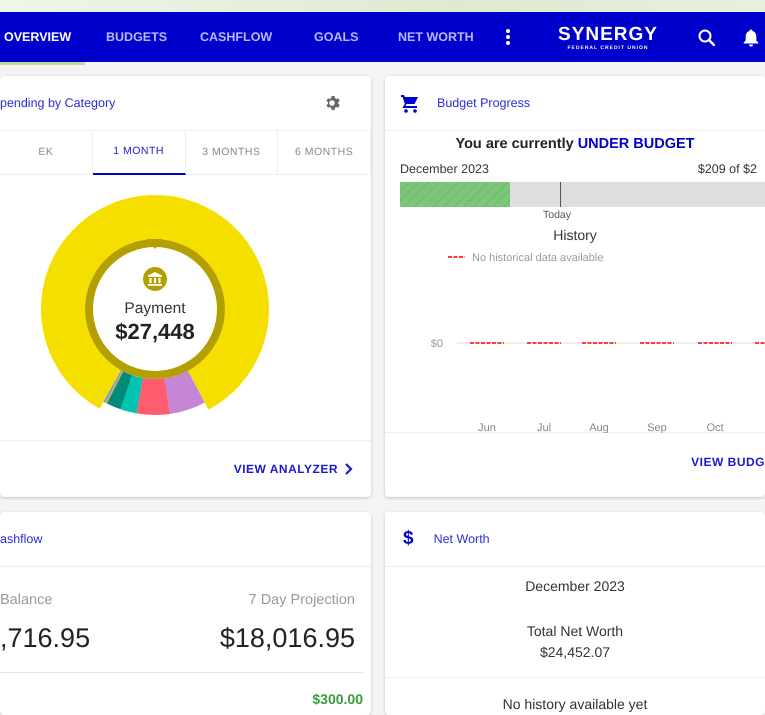  What do you see at coordinates (409, 103) in the screenshot?
I see `shopping-cart-icon` at bounding box center [409, 103].